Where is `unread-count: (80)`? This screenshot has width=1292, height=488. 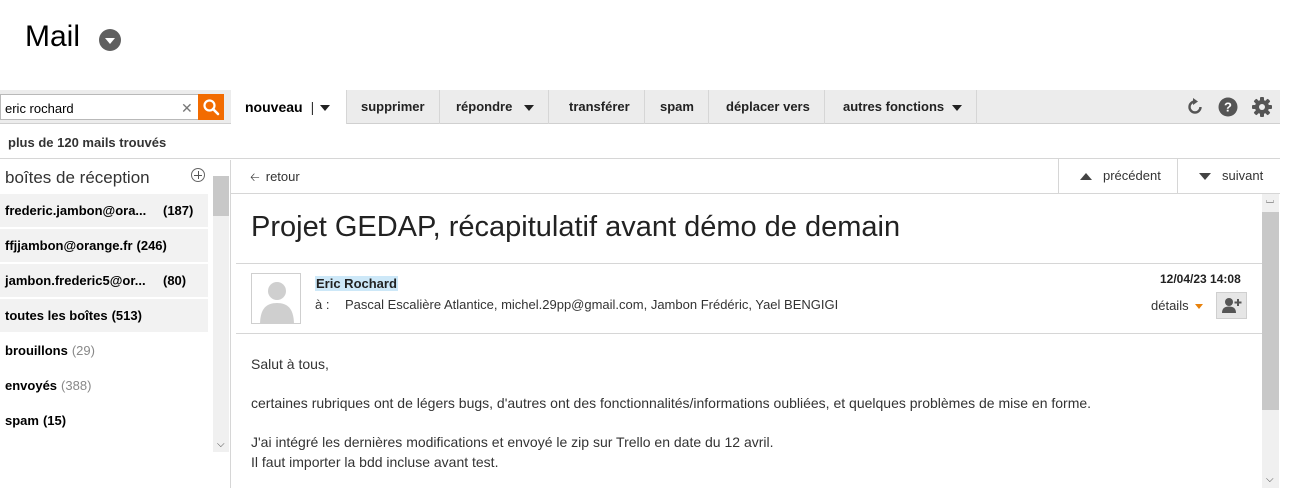
unread-count: (80) is located at coordinates (175, 280).